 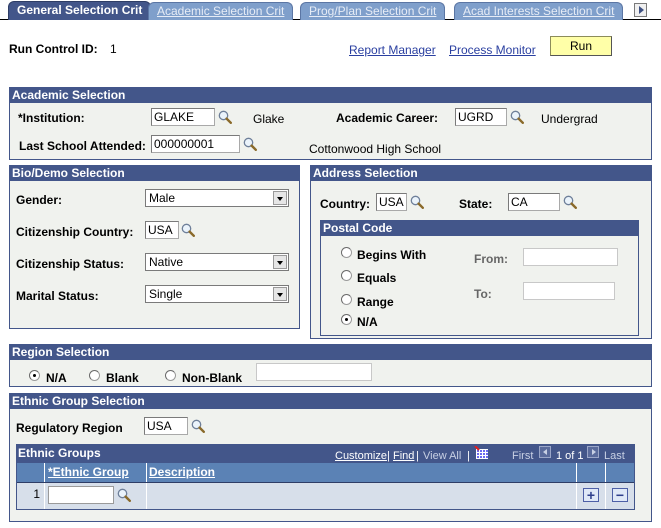 What do you see at coordinates (481, 173) in the screenshot?
I see `address-selection-header: Address Selection` at bounding box center [481, 173].